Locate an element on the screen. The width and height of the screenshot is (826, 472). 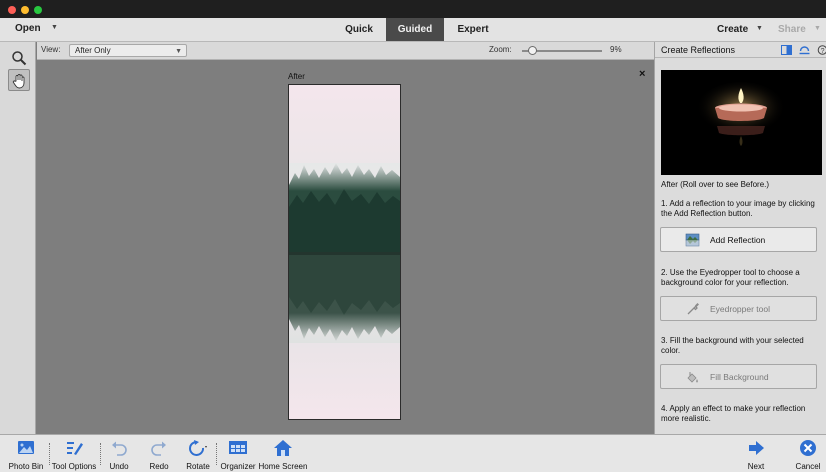
redo-label: Redo is located at coordinates (159, 466).